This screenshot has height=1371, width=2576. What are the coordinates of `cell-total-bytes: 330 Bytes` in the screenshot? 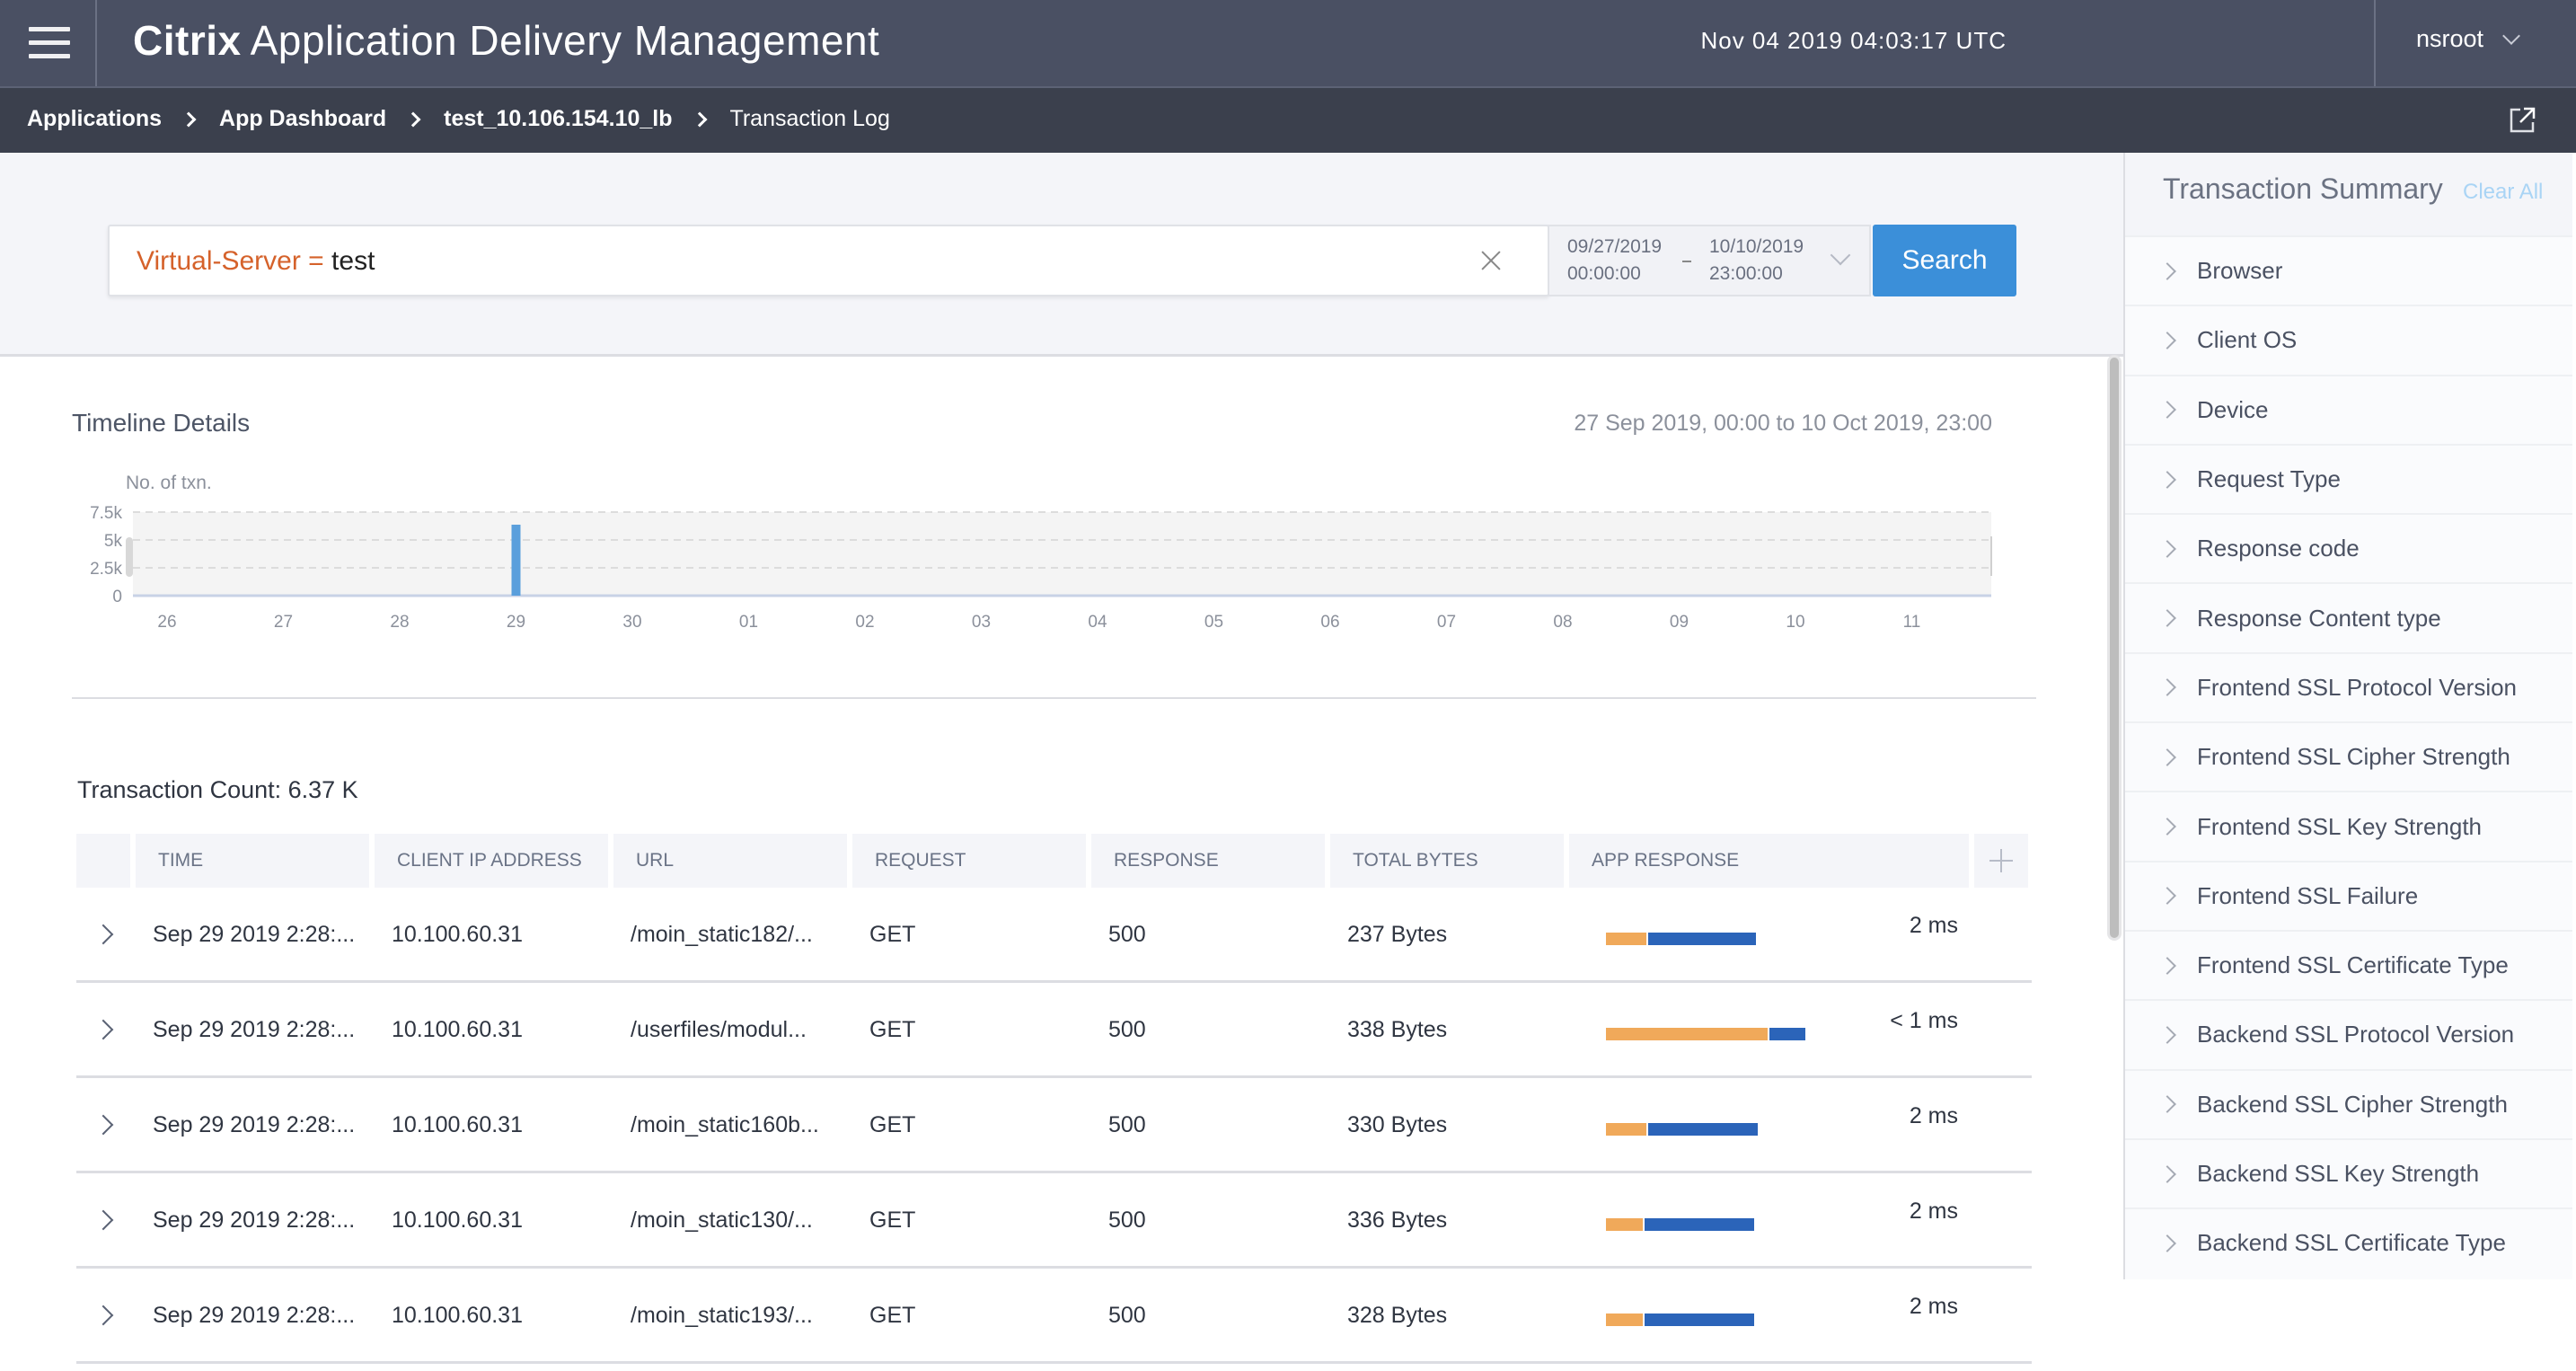 It's located at (1397, 1124).